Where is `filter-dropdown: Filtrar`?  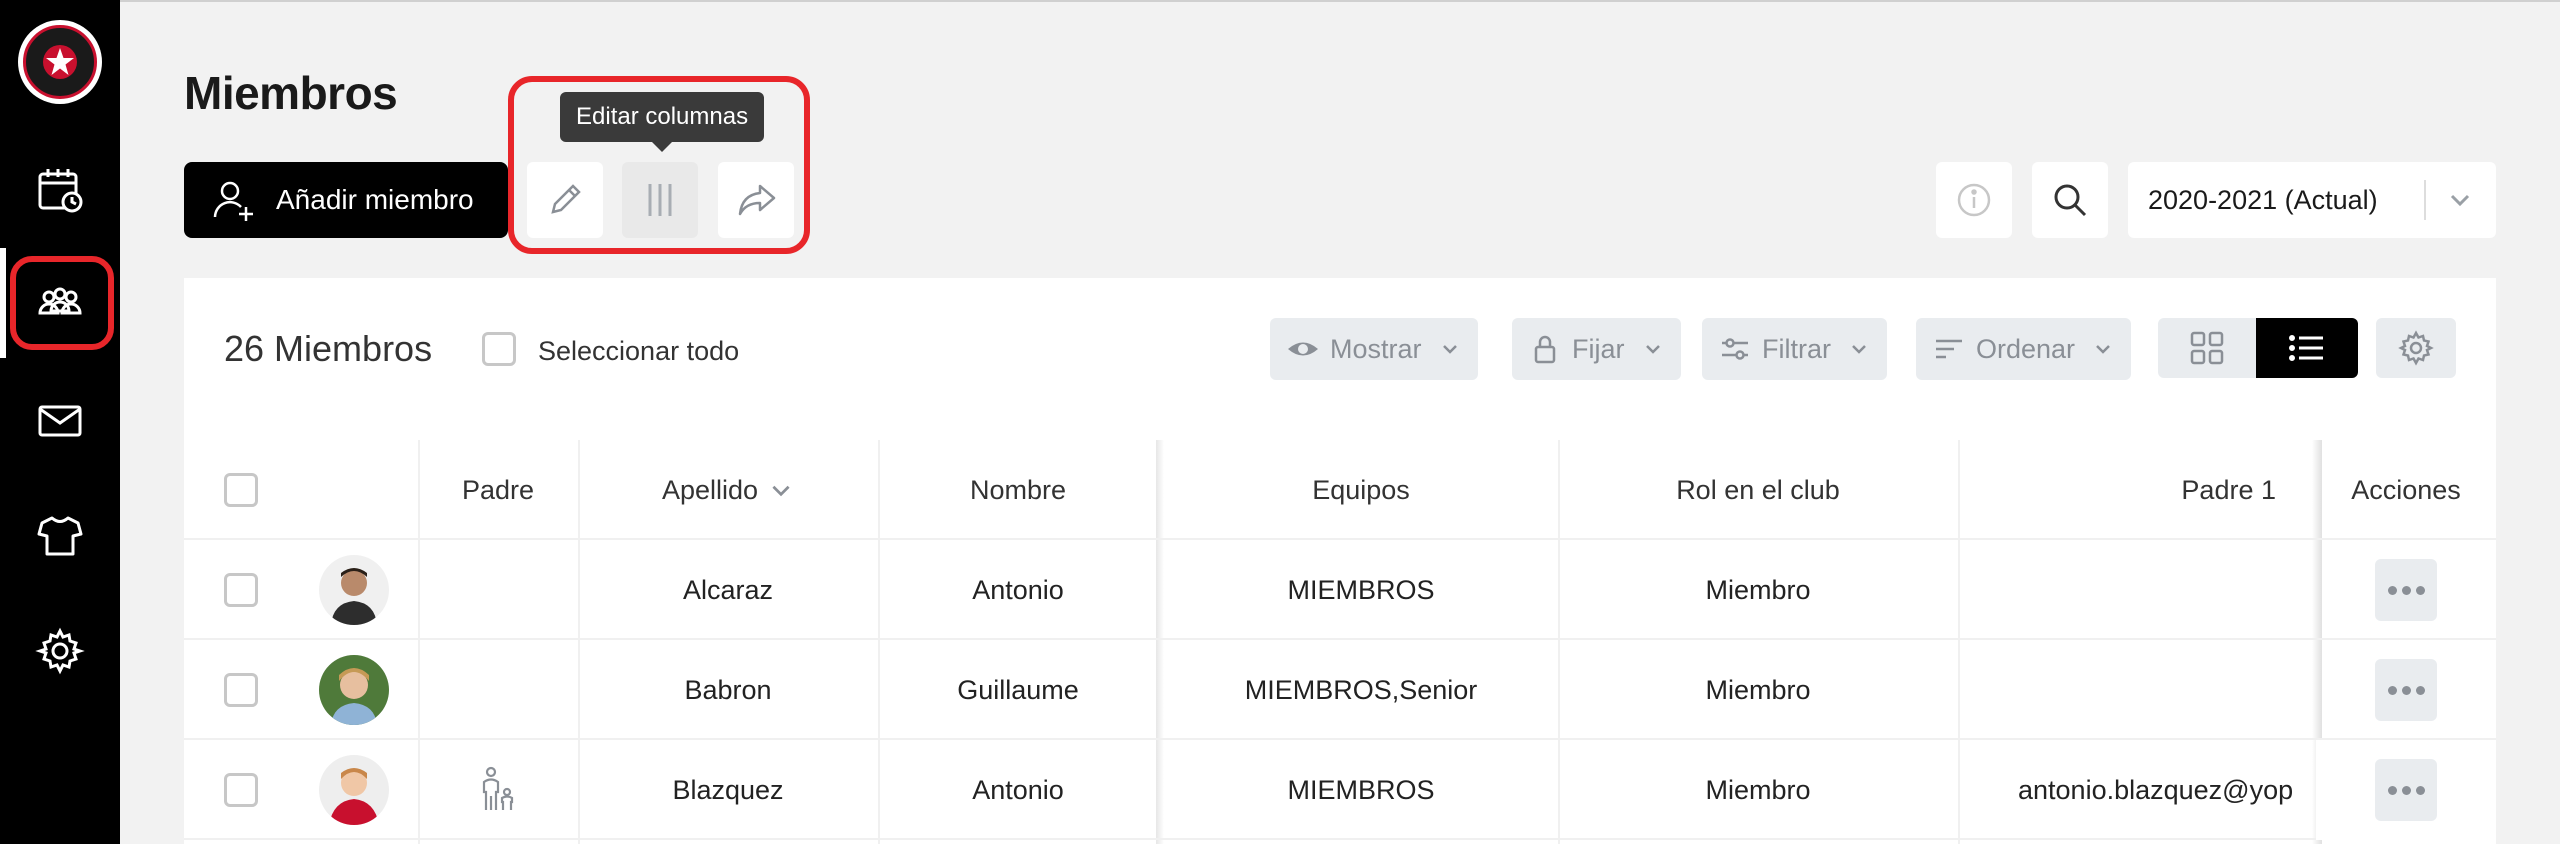
filter-dropdown: Filtrar is located at coordinates (1794, 349).